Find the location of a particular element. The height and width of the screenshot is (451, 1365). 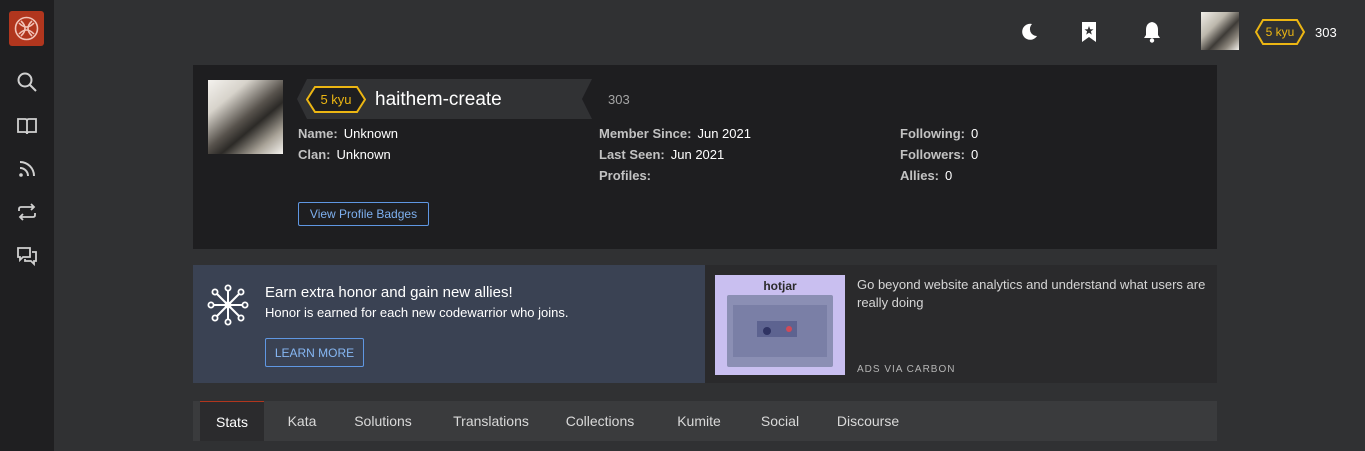

info-label: Profiles: is located at coordinates (625, 175).